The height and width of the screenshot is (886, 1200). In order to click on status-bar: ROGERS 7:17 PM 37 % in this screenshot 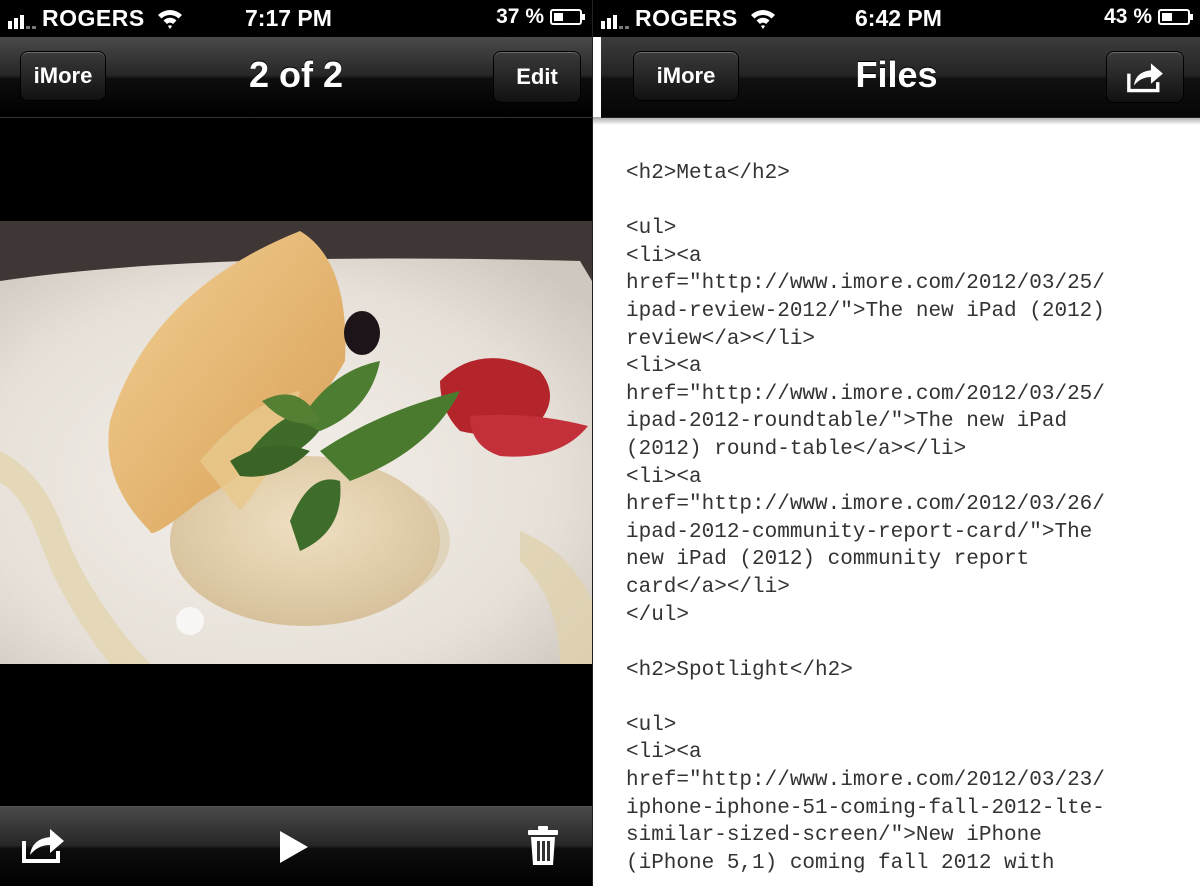, I will do `click(296, 18)`.